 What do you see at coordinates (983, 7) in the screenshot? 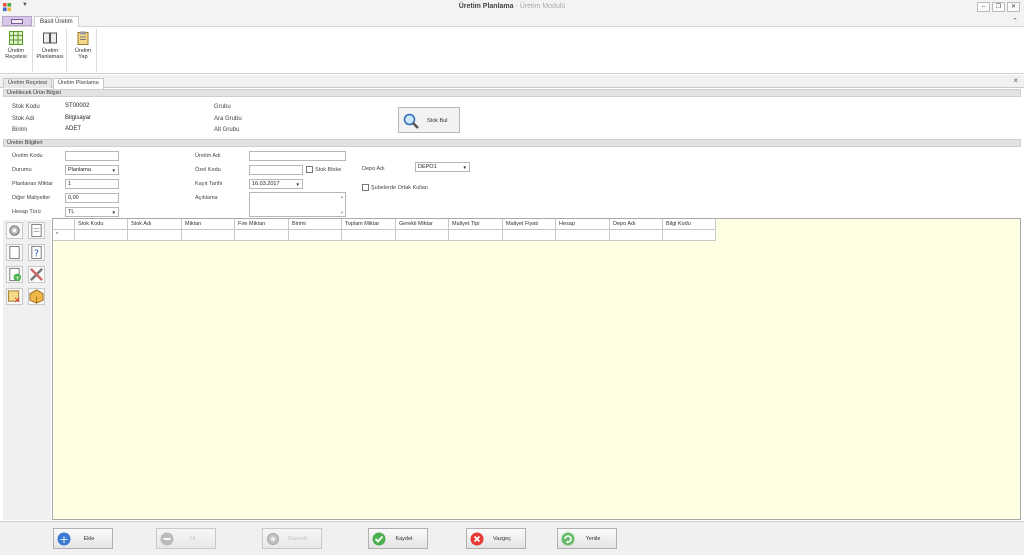
I see `minimize-button: –` at bounding box center [983, 7].